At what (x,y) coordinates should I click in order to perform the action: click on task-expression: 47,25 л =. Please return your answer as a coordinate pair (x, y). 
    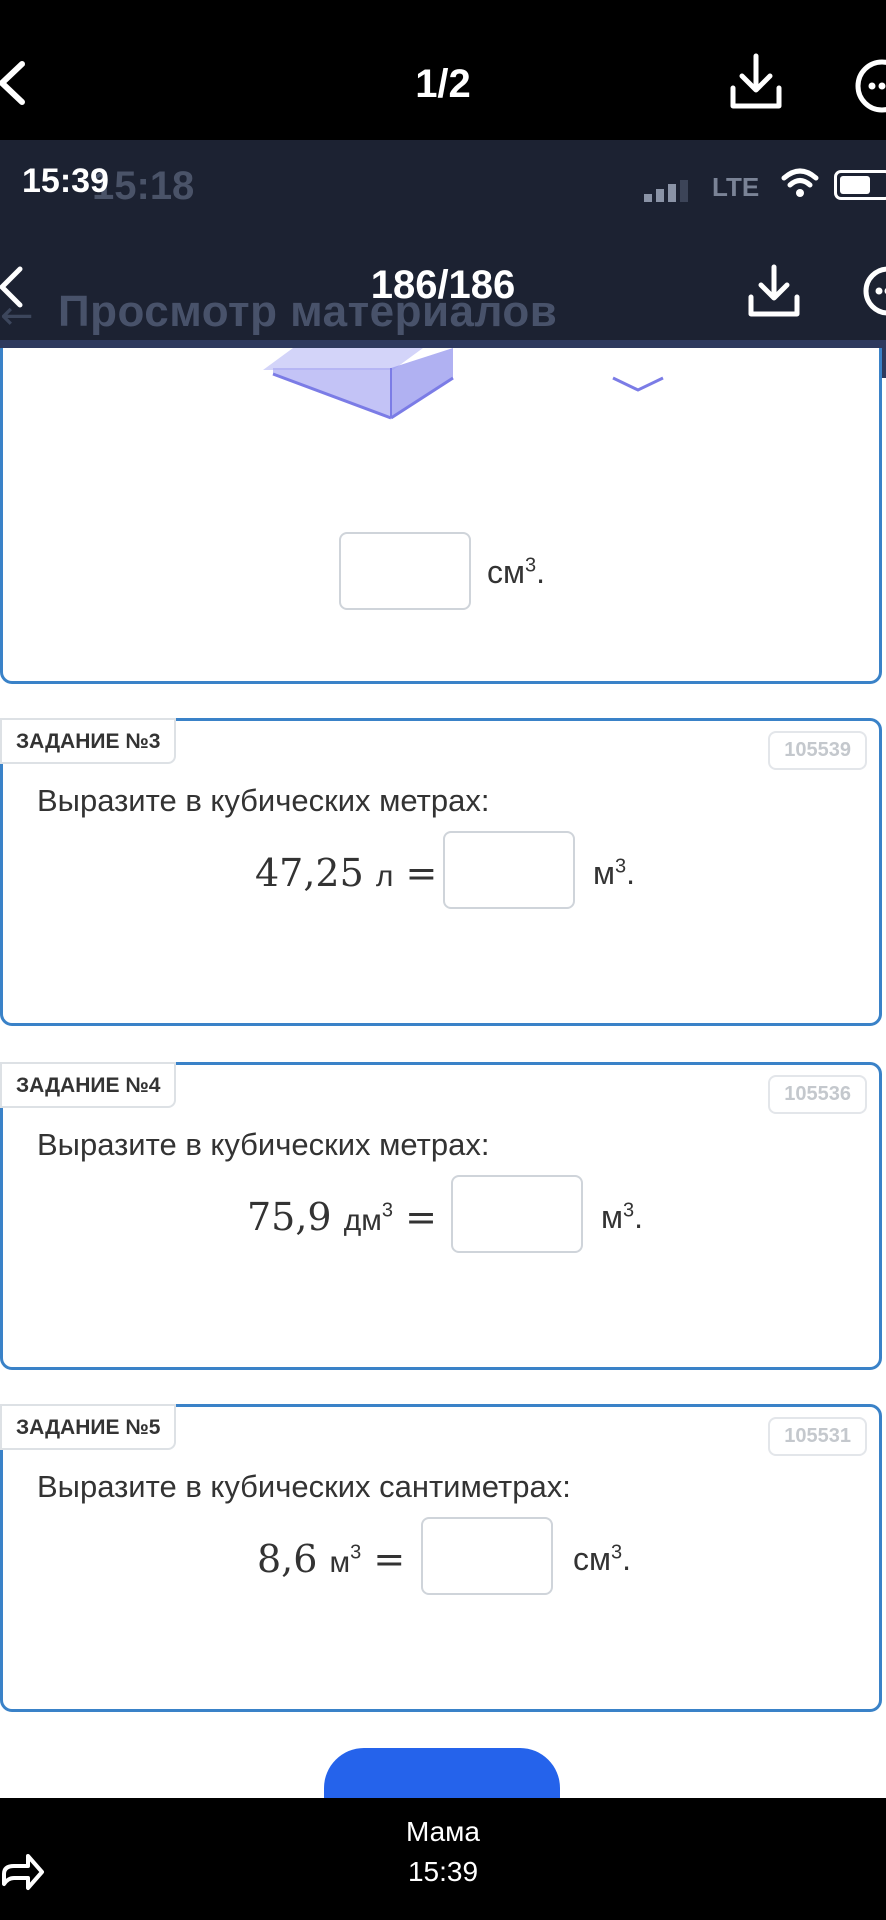
    Looking at the image, I should click on (346, 873).